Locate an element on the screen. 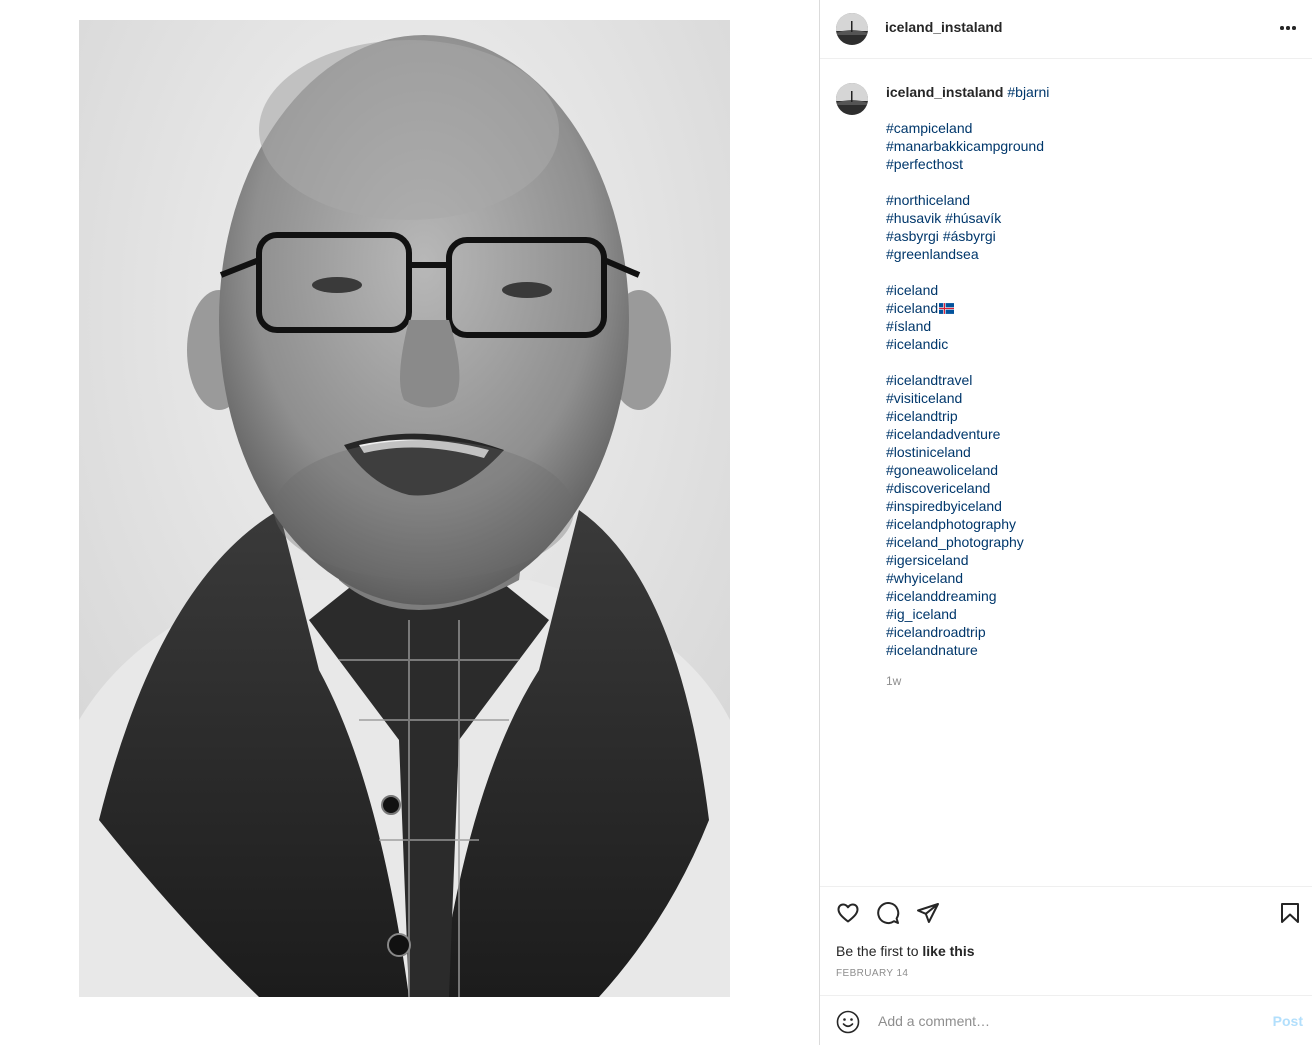 Image resolution: width=1312 pixels, height=1045 pixels. comment-bar: Post is located at coordinates (1066, 1020).